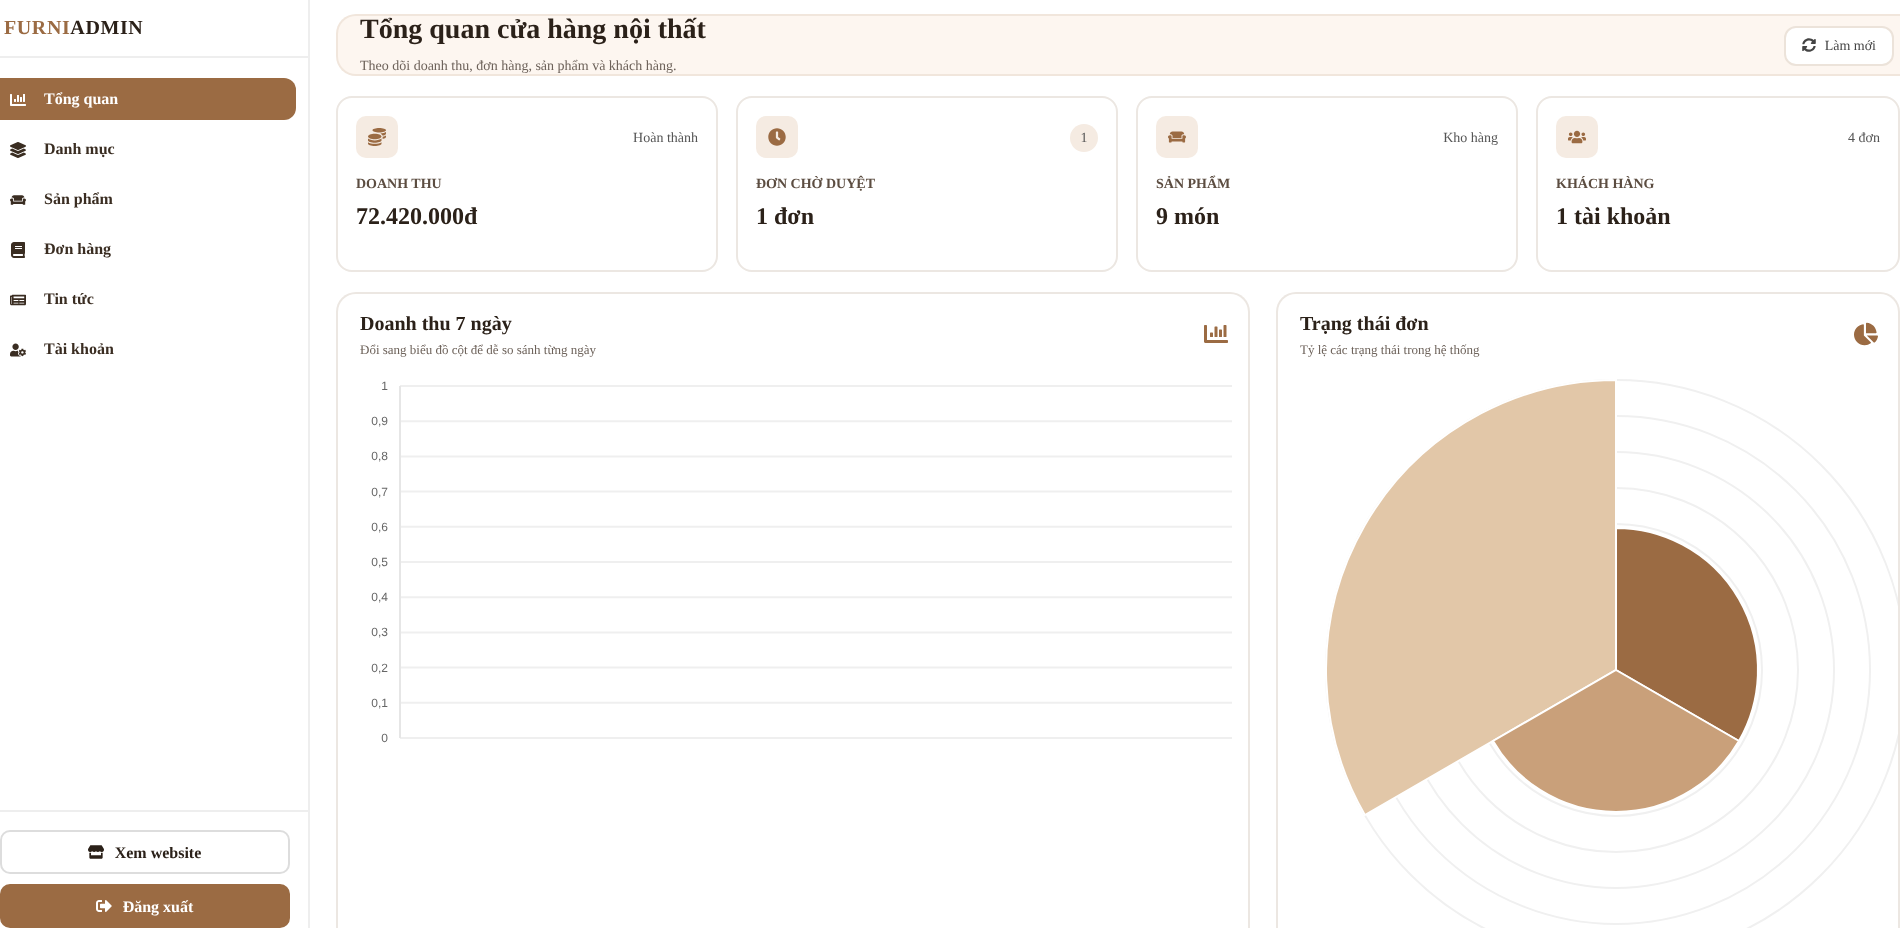 The width and height of the screenshot is (1900, 928). What do you see at coordinates (148, 349) in the screenshot?
I see `sidebar-item: Tài khoản` at bounding box center [148, 349].